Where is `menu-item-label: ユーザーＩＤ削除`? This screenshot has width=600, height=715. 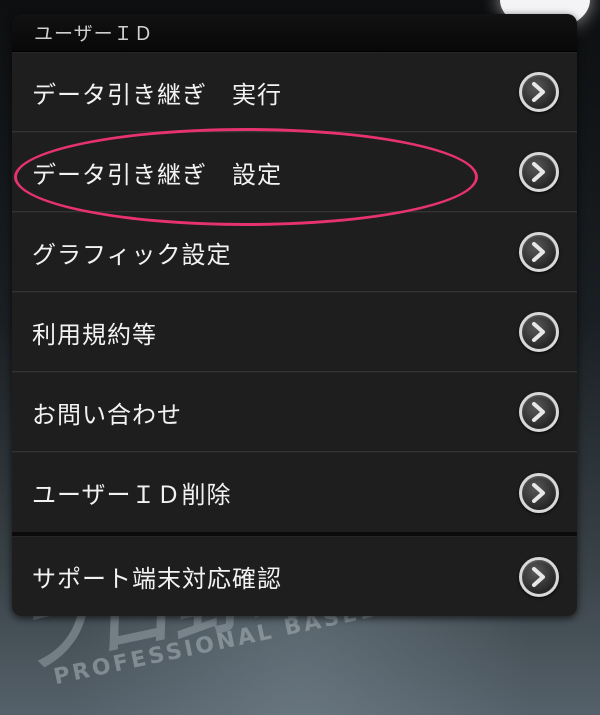
menu-item-label: ユーザーＩＤ削除 is located at coordinates (132, 495).